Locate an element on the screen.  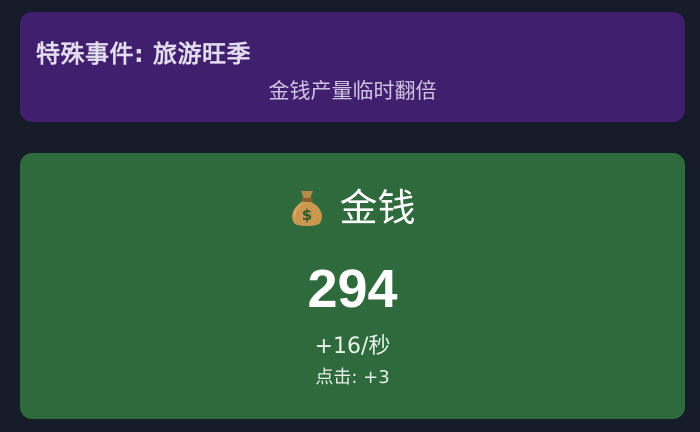
moneybag-icon: $ is located at coordinates (307, 208).